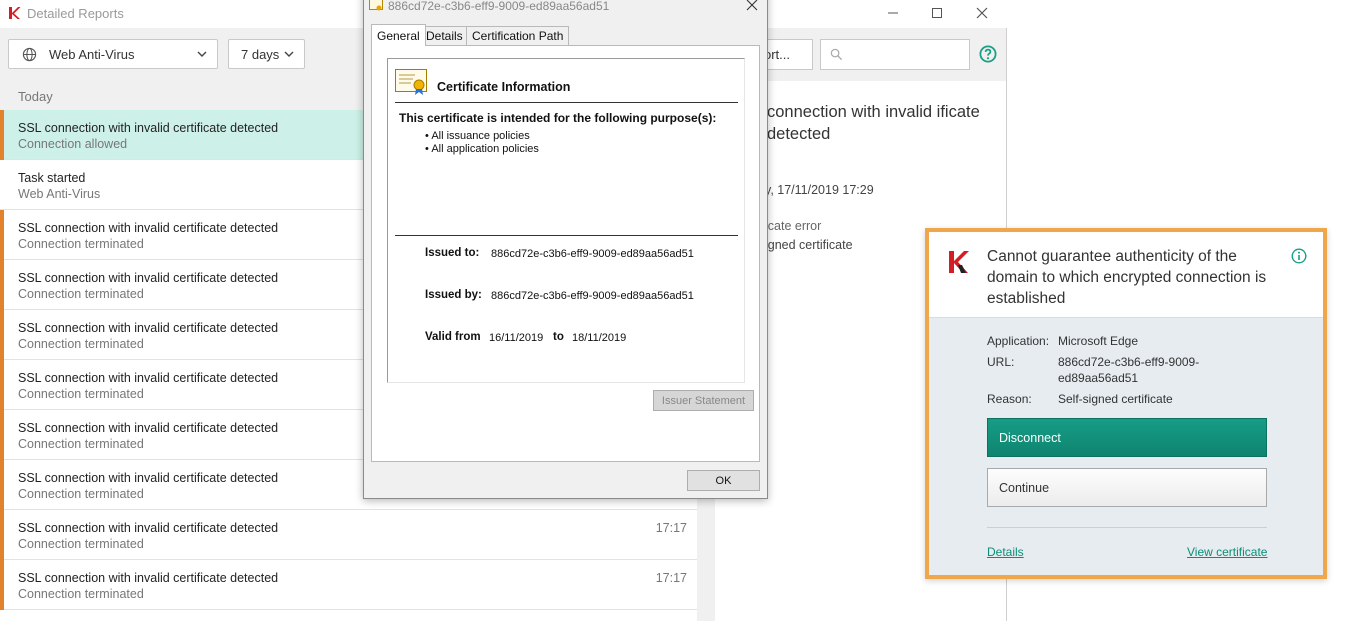 Image resolution: width=1370 pixels, height=621 pixels. I want to click on minimize-button, so click(893, 13).